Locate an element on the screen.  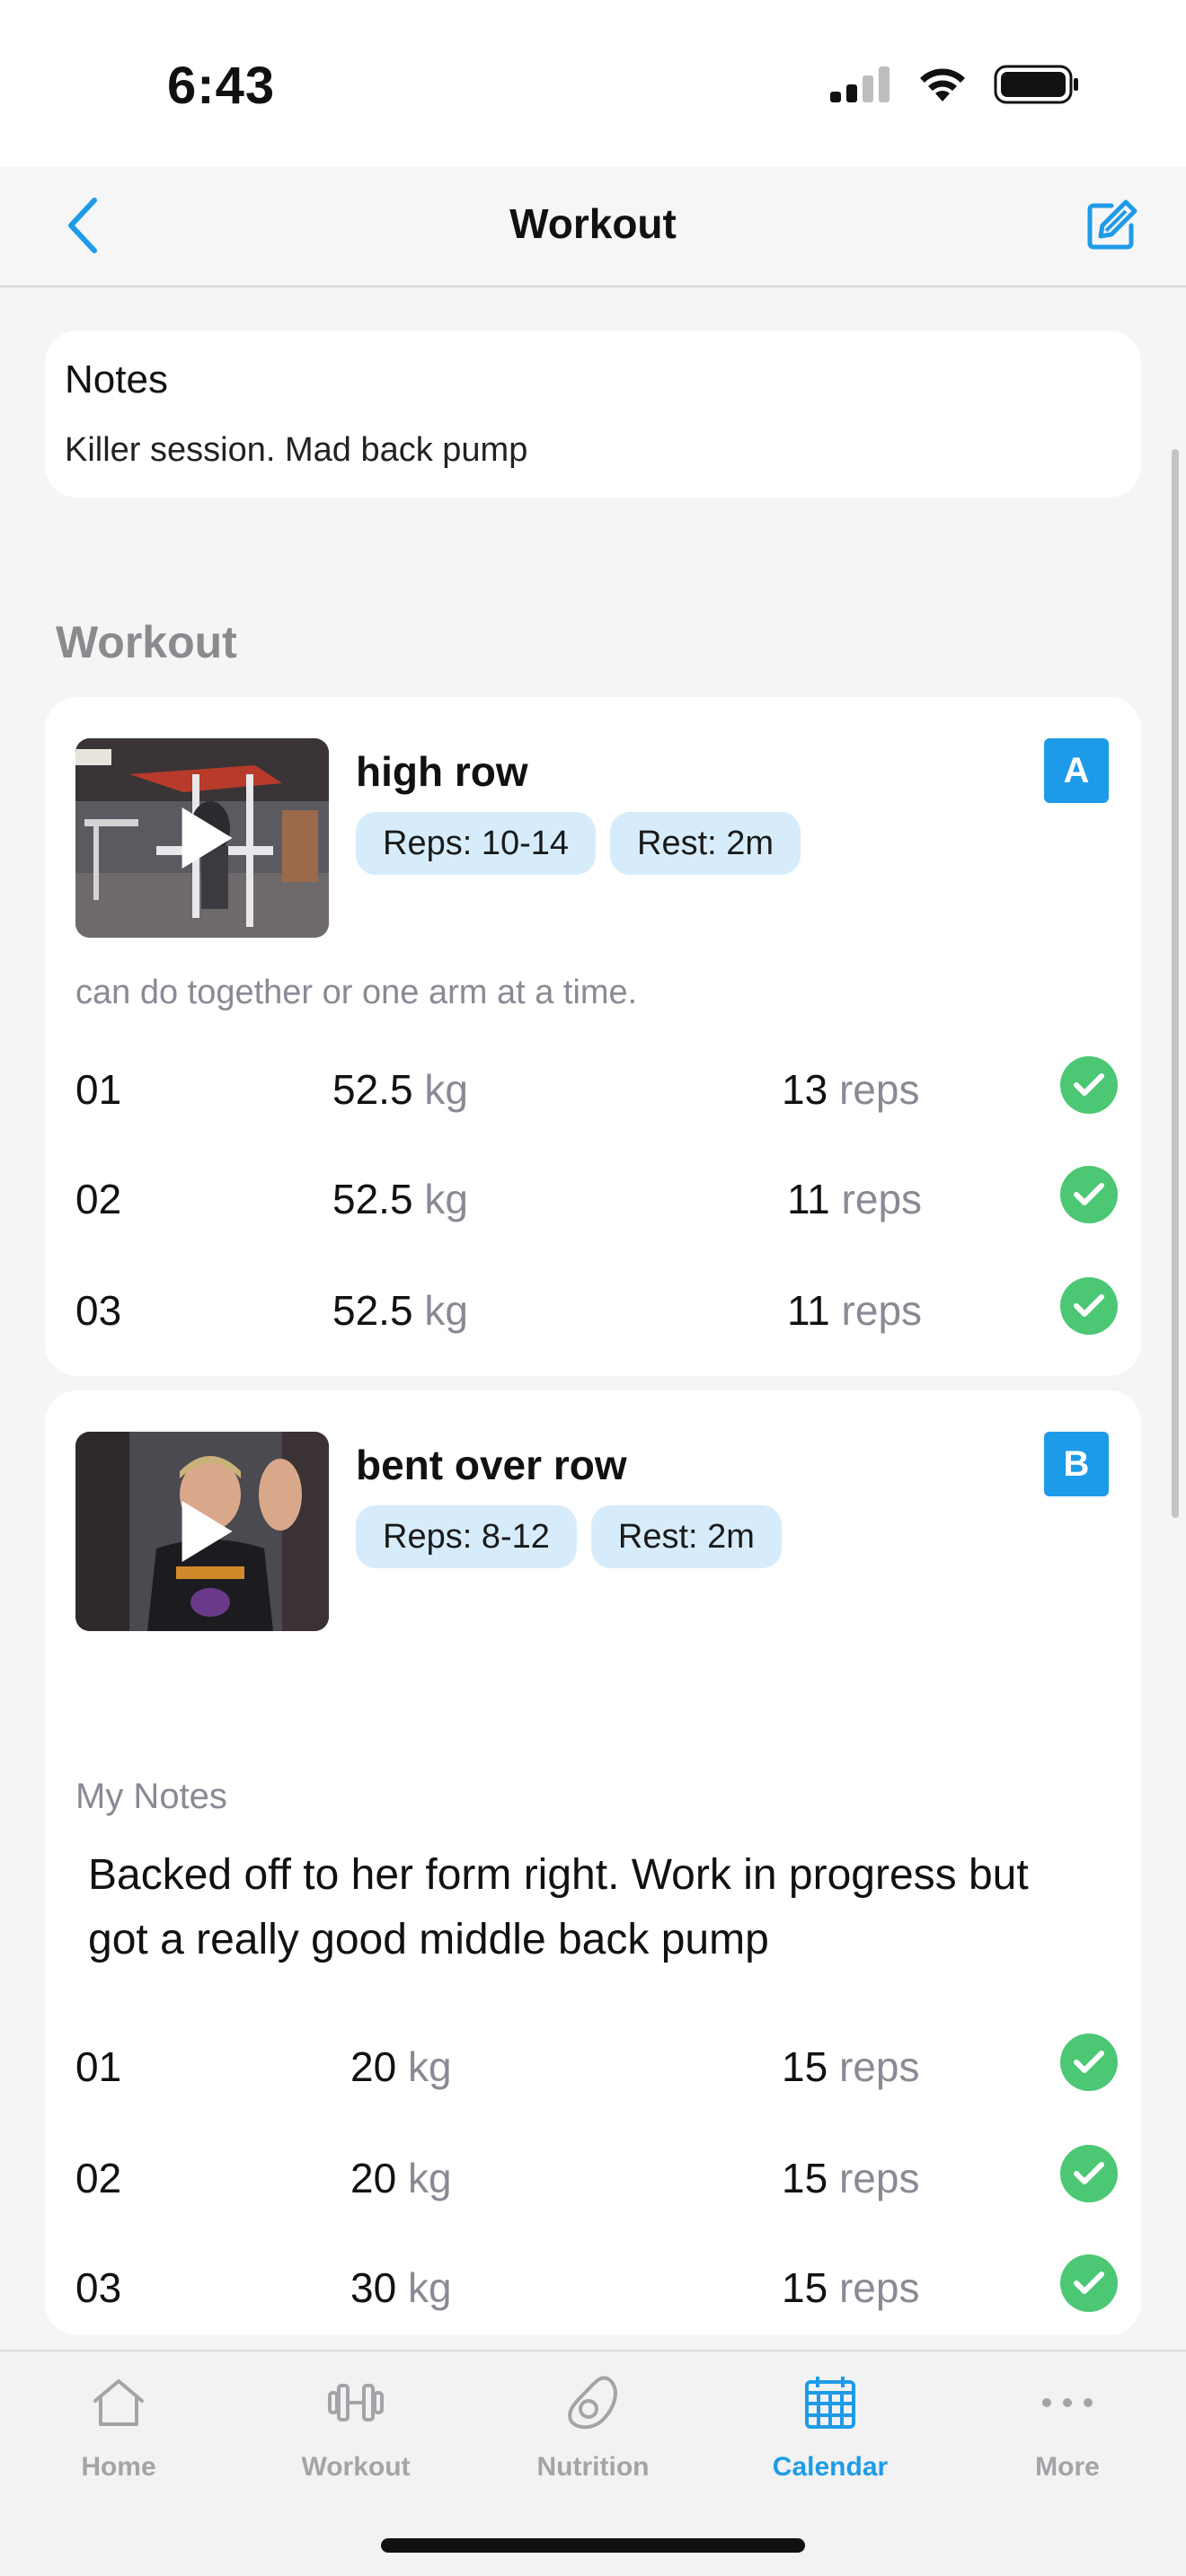
my-notes-label: My Notes is located at coordinates (151, 1796).